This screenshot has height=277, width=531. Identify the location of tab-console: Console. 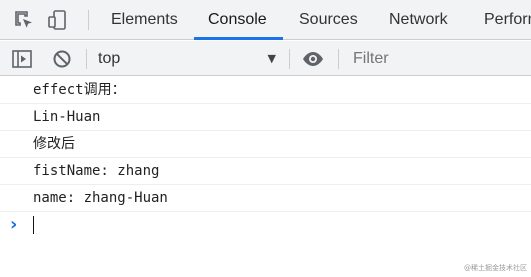
(237, 20).